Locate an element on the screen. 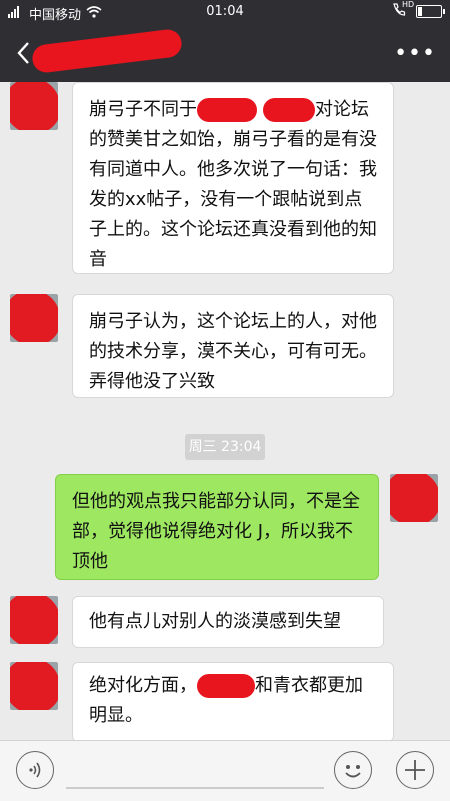  message-text: 崩弓子不同于 is located at coordinates (143, 109).